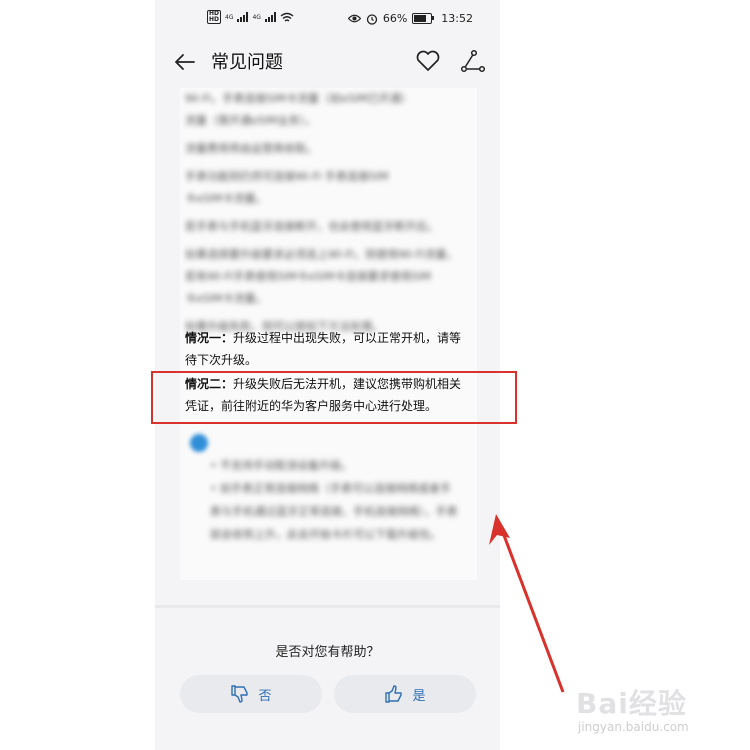 This screenshot has width=750, height=750. Describe the element at coordinates (199, 443) in the screenshot. I see `tip-icon` at that location.